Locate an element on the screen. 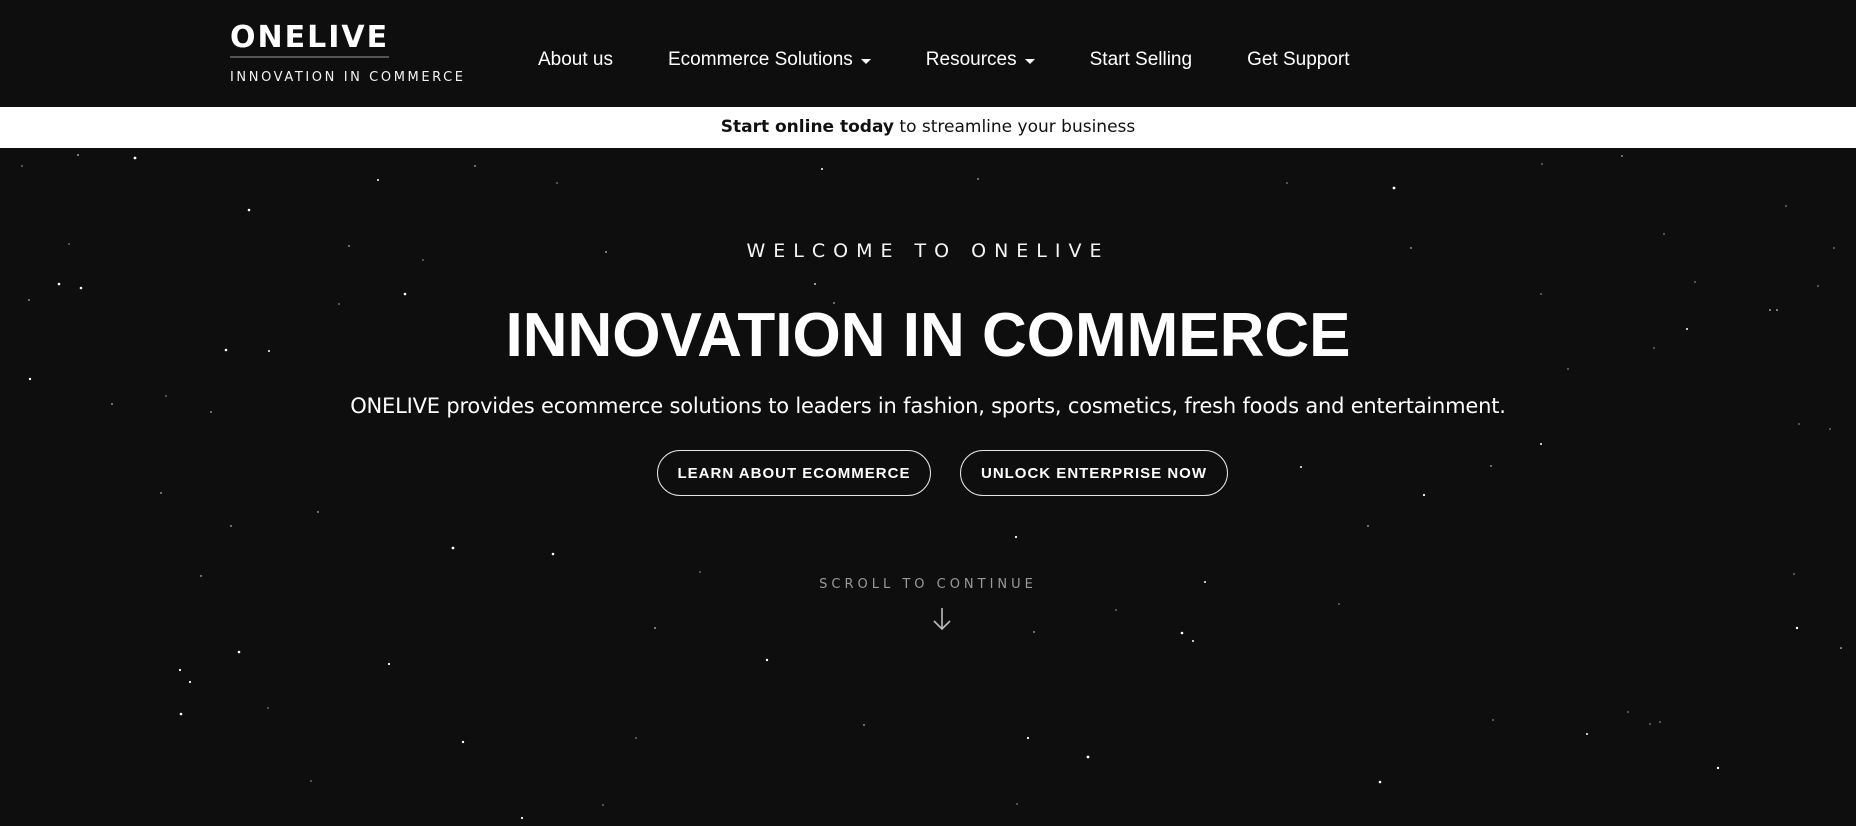  learn-about-ecommerce-button: LEARN ABOUT ECOMMERCE is located at coordinates (794, 473).